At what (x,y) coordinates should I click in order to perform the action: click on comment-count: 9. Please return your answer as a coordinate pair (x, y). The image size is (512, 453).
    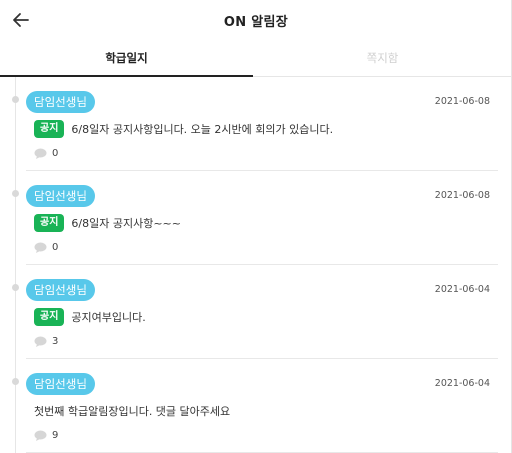
    Looking at the image, I should click on (46, 435).